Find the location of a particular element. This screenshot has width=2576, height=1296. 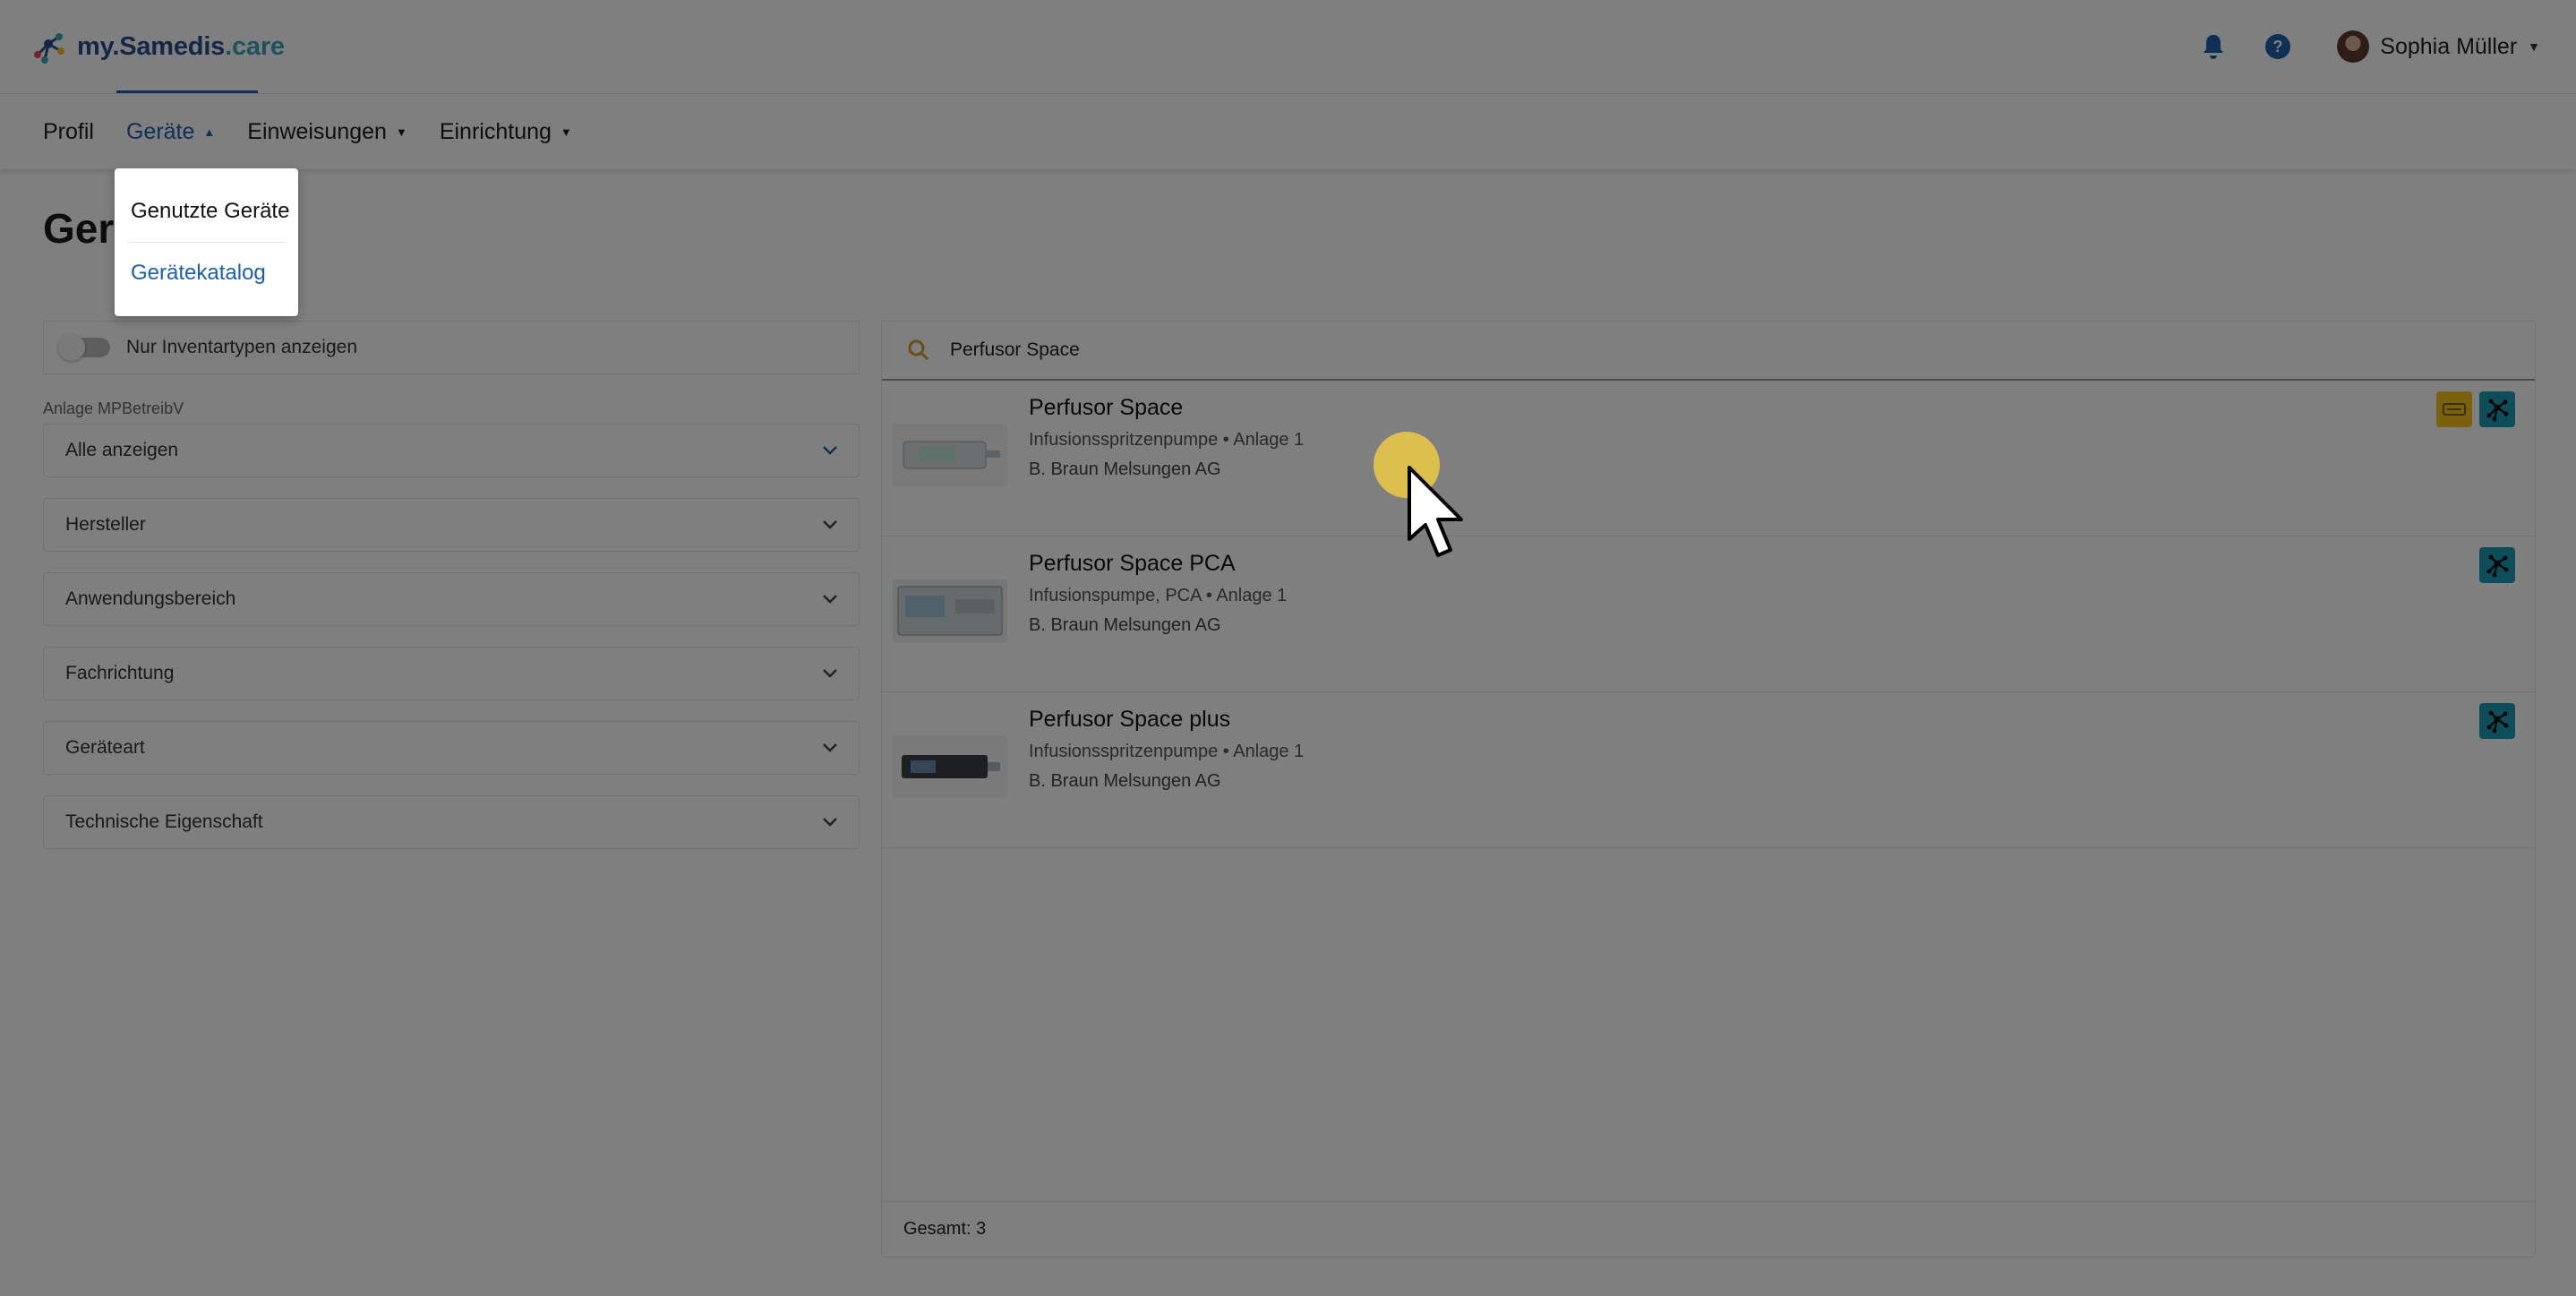

menu-item-geraetekatalog: Gerätekatalog is located at coordinates (206, 273).